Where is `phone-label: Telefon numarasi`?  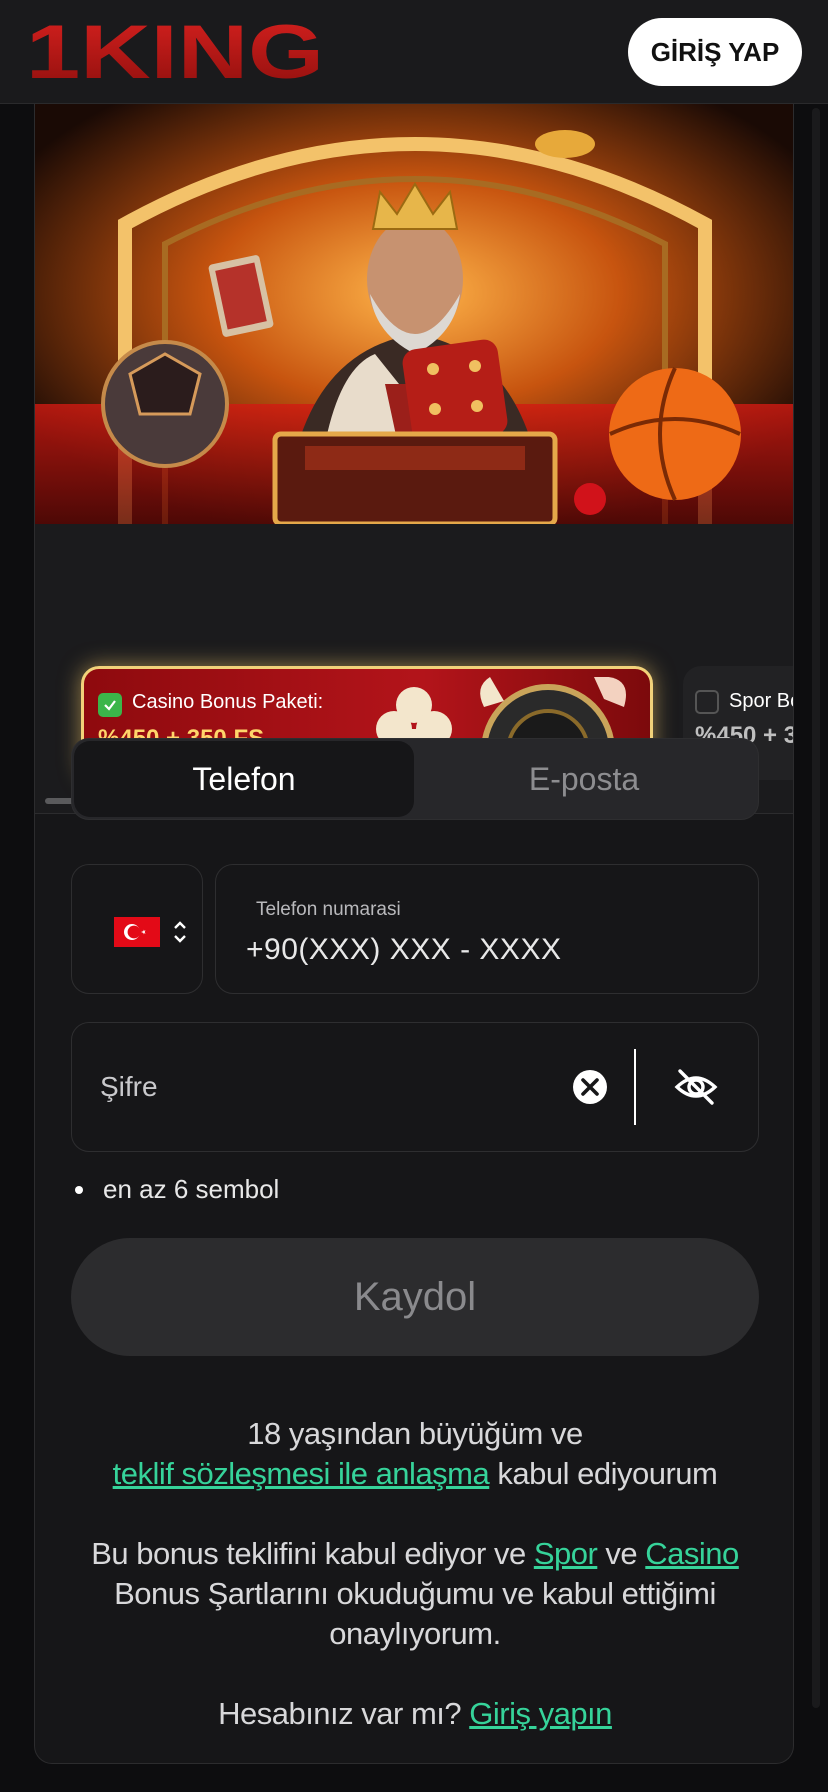 phone-label: Telefon numarasi is located at coordinates (328, 909).